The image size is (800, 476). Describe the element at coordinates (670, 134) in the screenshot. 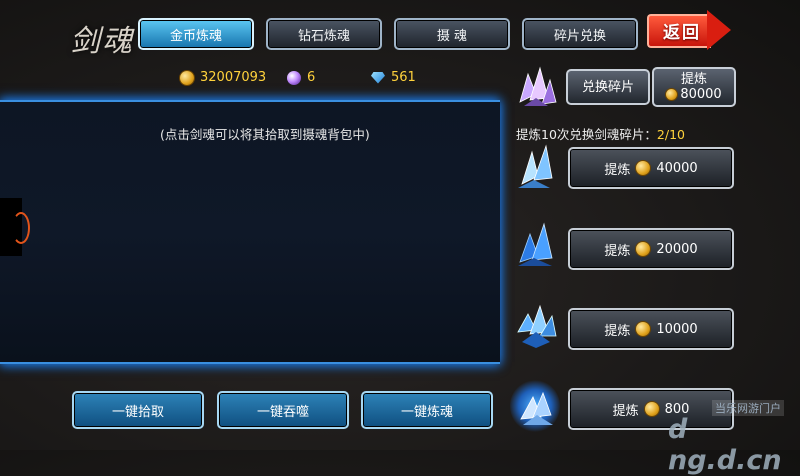

I see `refine-counter-value: 2/10` at that location.